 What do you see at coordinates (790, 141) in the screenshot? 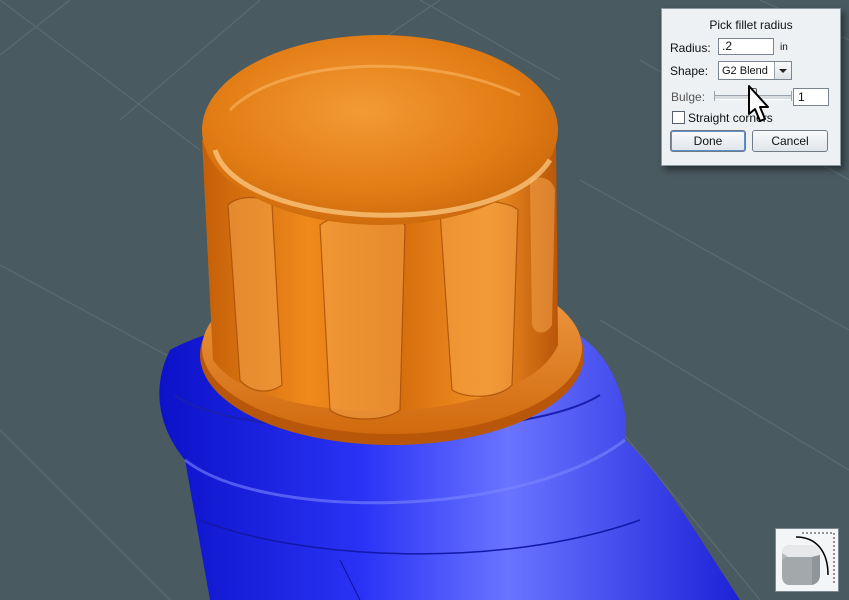
I see `cancel-button: Cancel` at bounding box center [790, 141].